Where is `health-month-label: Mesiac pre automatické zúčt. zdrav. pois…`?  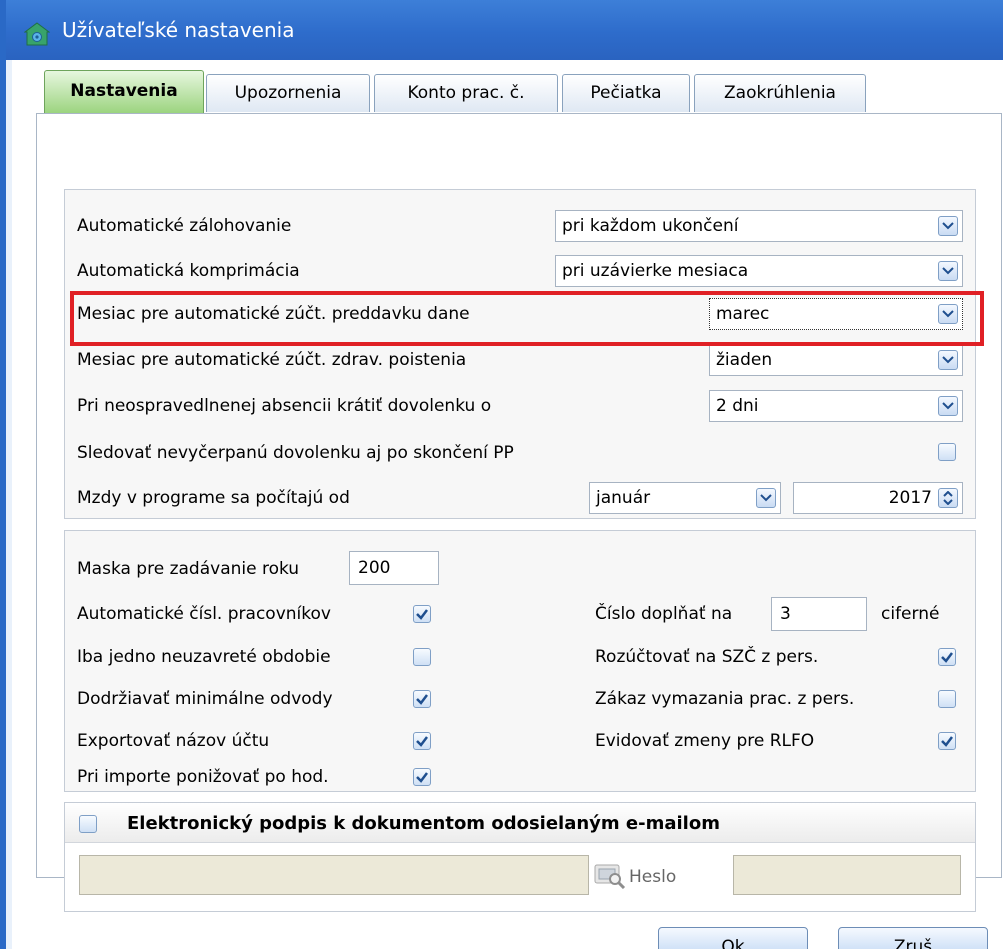
health-month-label: Mesiac pre automatické zúčt. zdrav. pois… is located at coordinates (272, 360).